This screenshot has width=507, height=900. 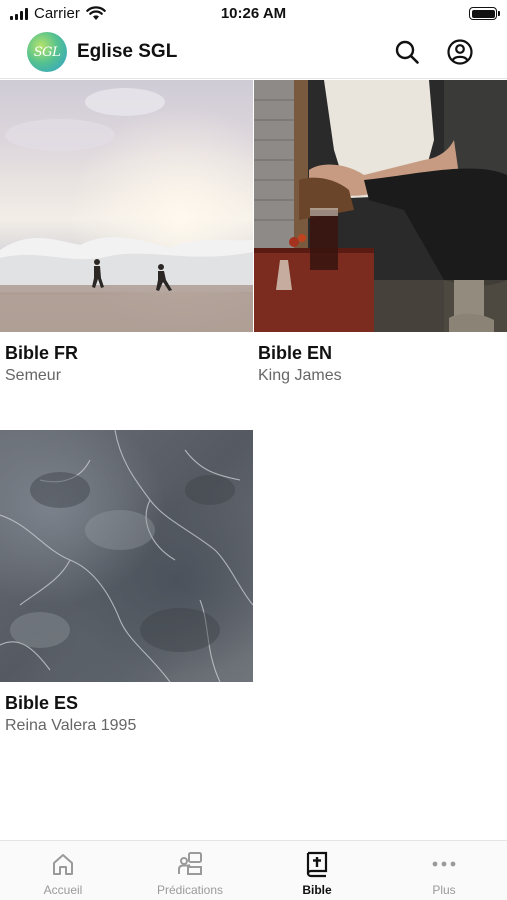 I want to click on account-button, so click(x=460, y=52).